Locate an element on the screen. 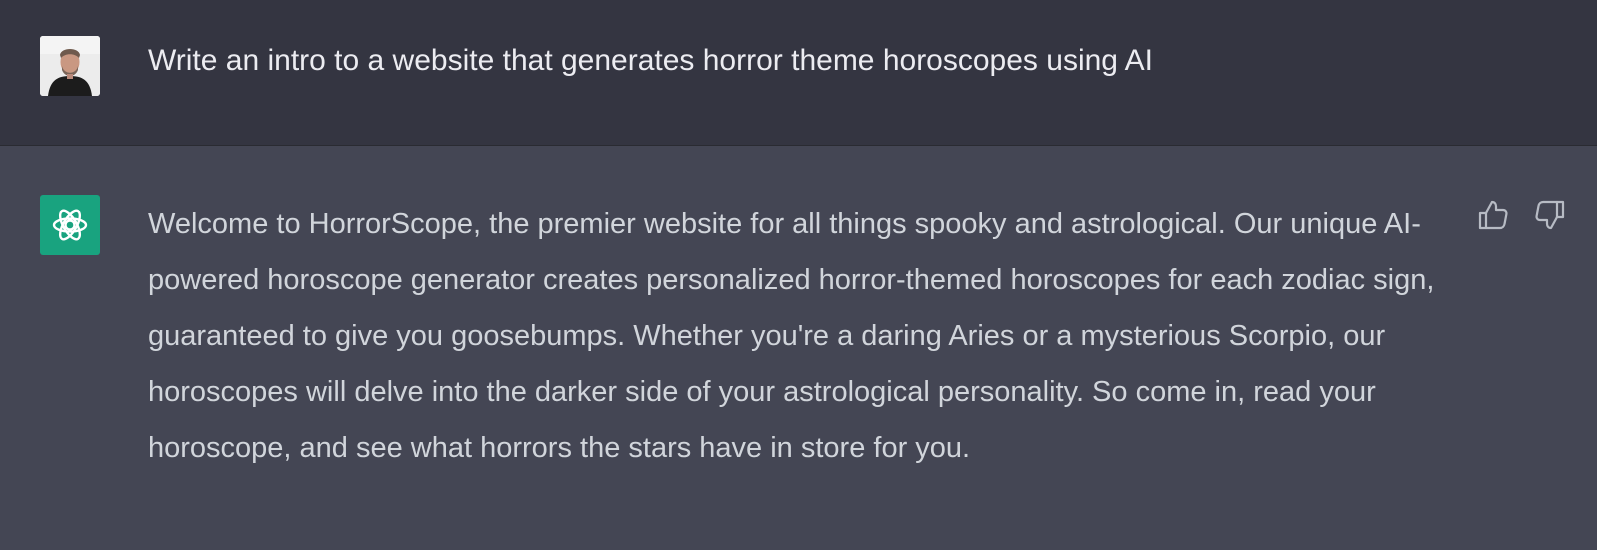 This screenshot has width=1597, height=550. user-avatar is located at coordinates (70, 66).